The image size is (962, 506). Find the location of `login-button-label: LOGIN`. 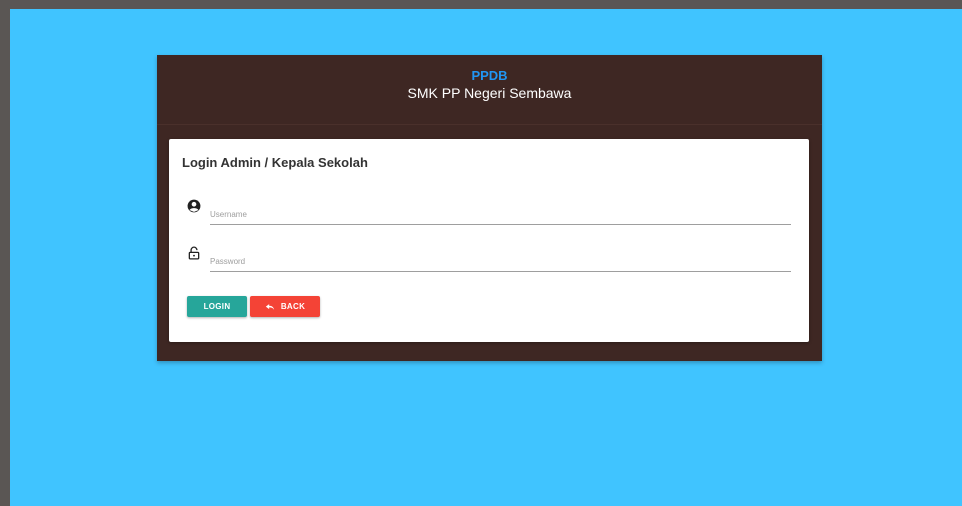

login-button-label: LOGIN is located at coordinates (217, 306).